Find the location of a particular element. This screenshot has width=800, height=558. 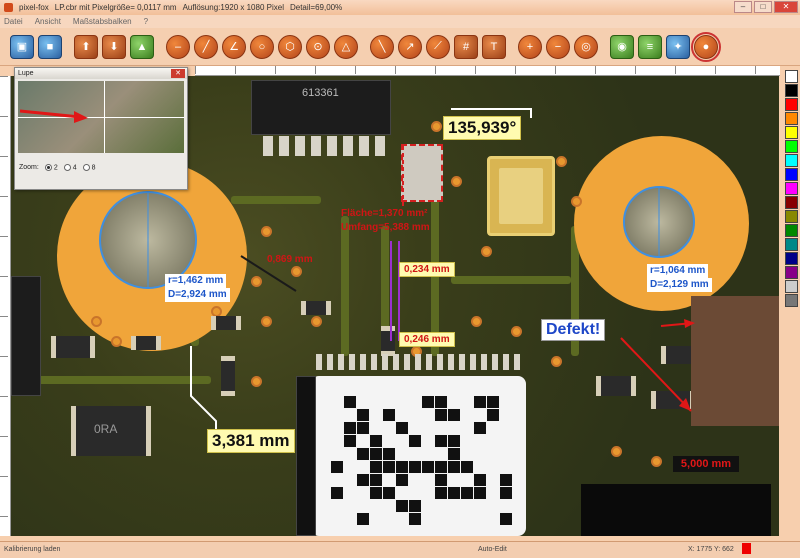

app-logo-icon is located at coordinates (8, 7).